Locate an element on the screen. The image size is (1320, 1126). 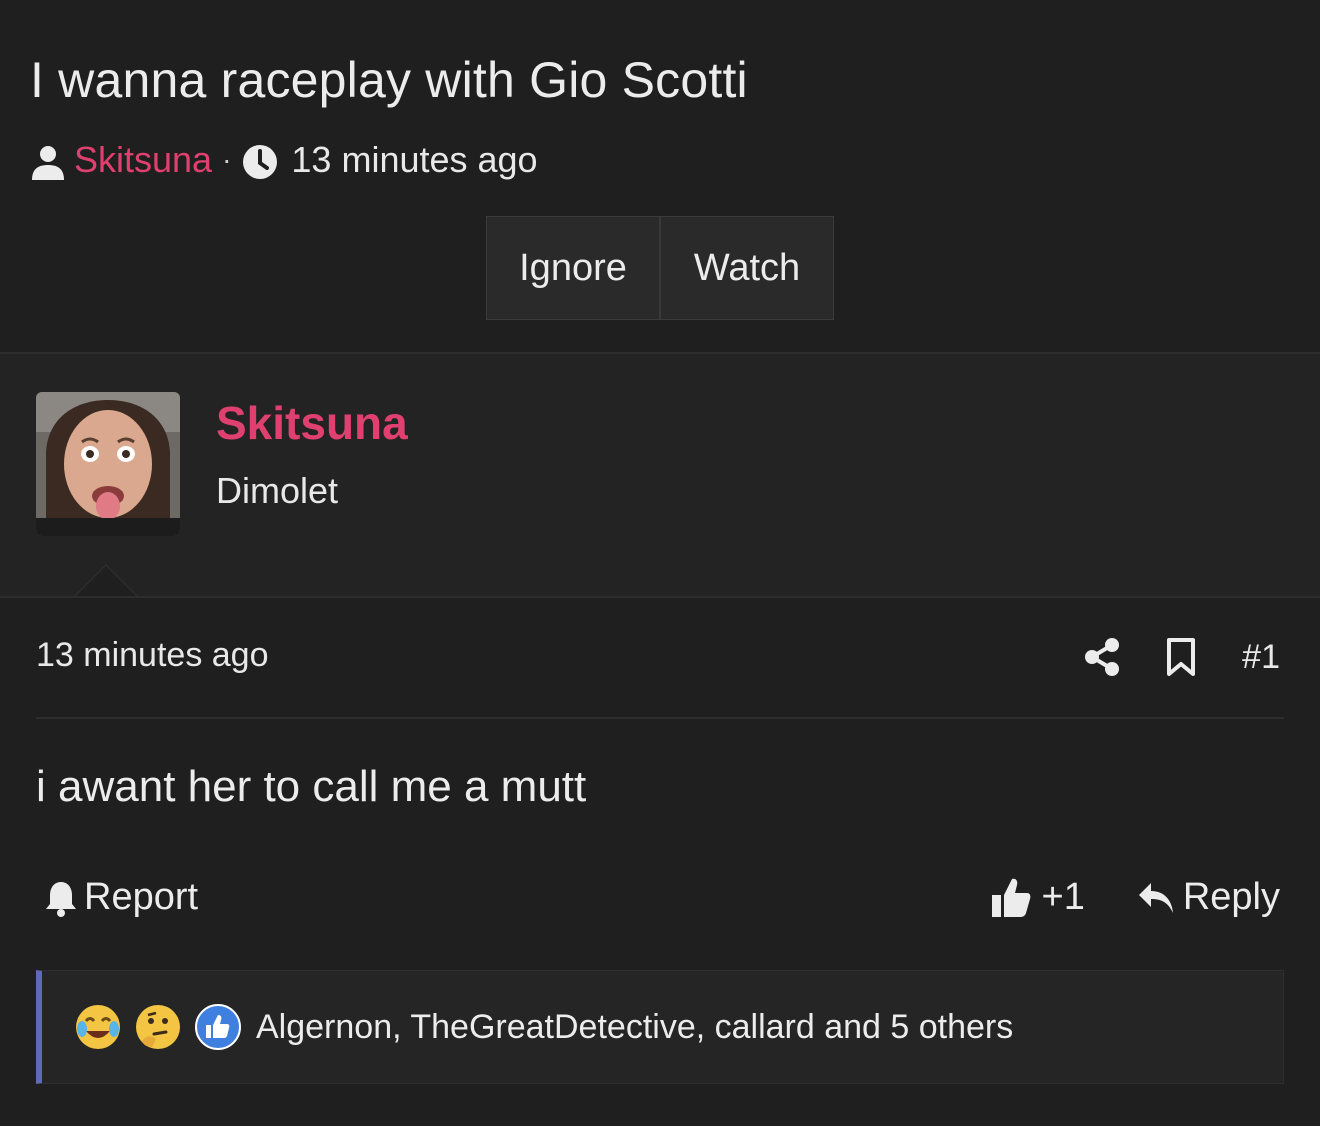
post-number-link: #1 is located at coordinates (1261, 657).